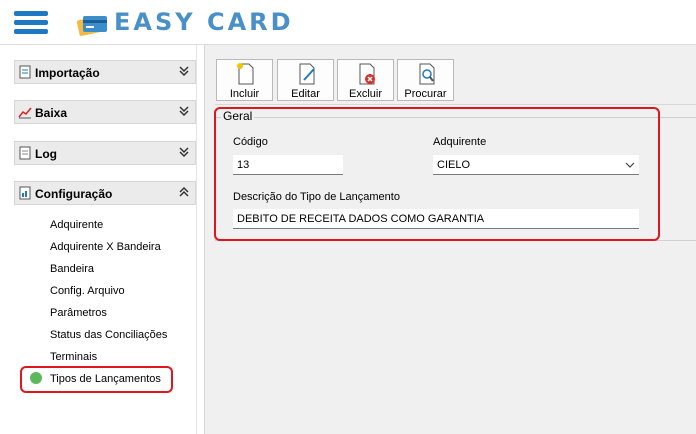  What do you see at coordinates (78, 313) in the screenshot?
I see `sidebar-item-parametros: Parâmetros` at bounding box center [78, 313].